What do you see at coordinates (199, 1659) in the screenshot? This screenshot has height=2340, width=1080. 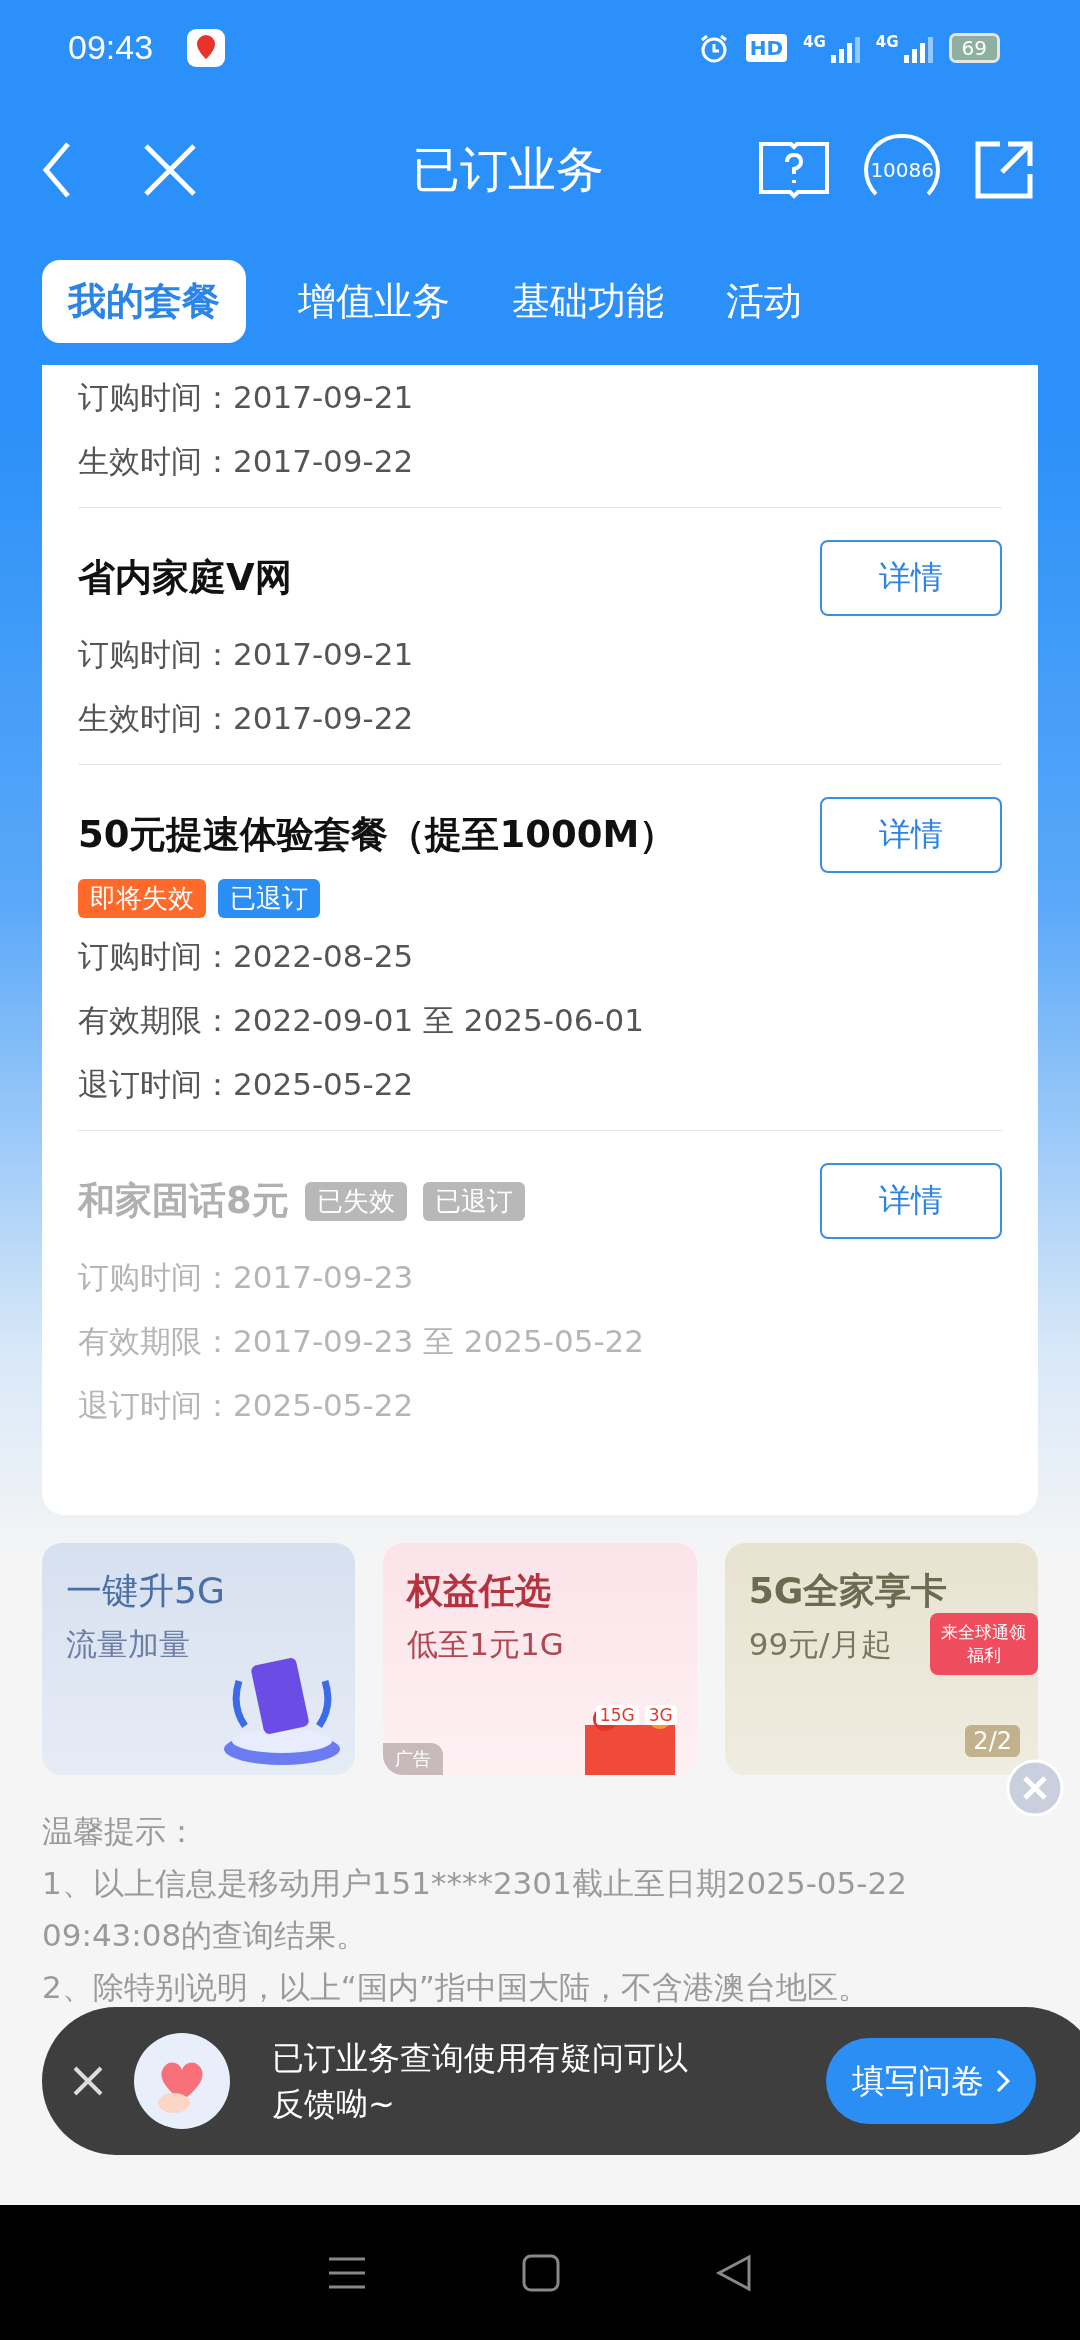 I see `promo-banner: 一键升5G 流量加量` at bounding box center [199, 1659].